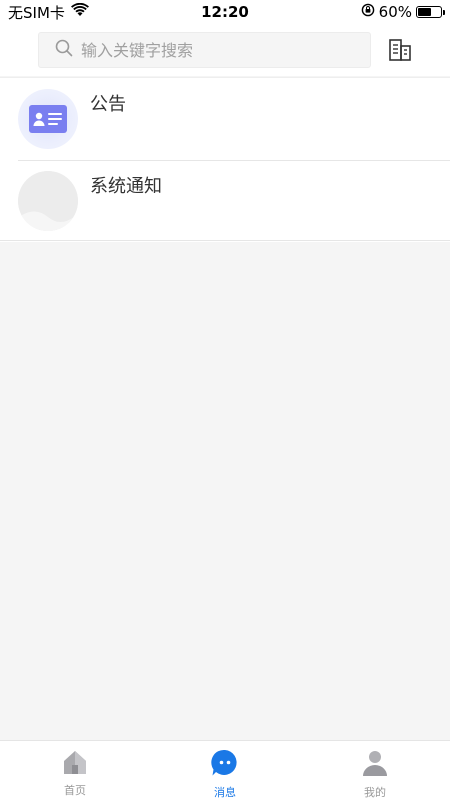 This screenshot has width=450, height=800. I want to click on search-icon, so click(64, 50).